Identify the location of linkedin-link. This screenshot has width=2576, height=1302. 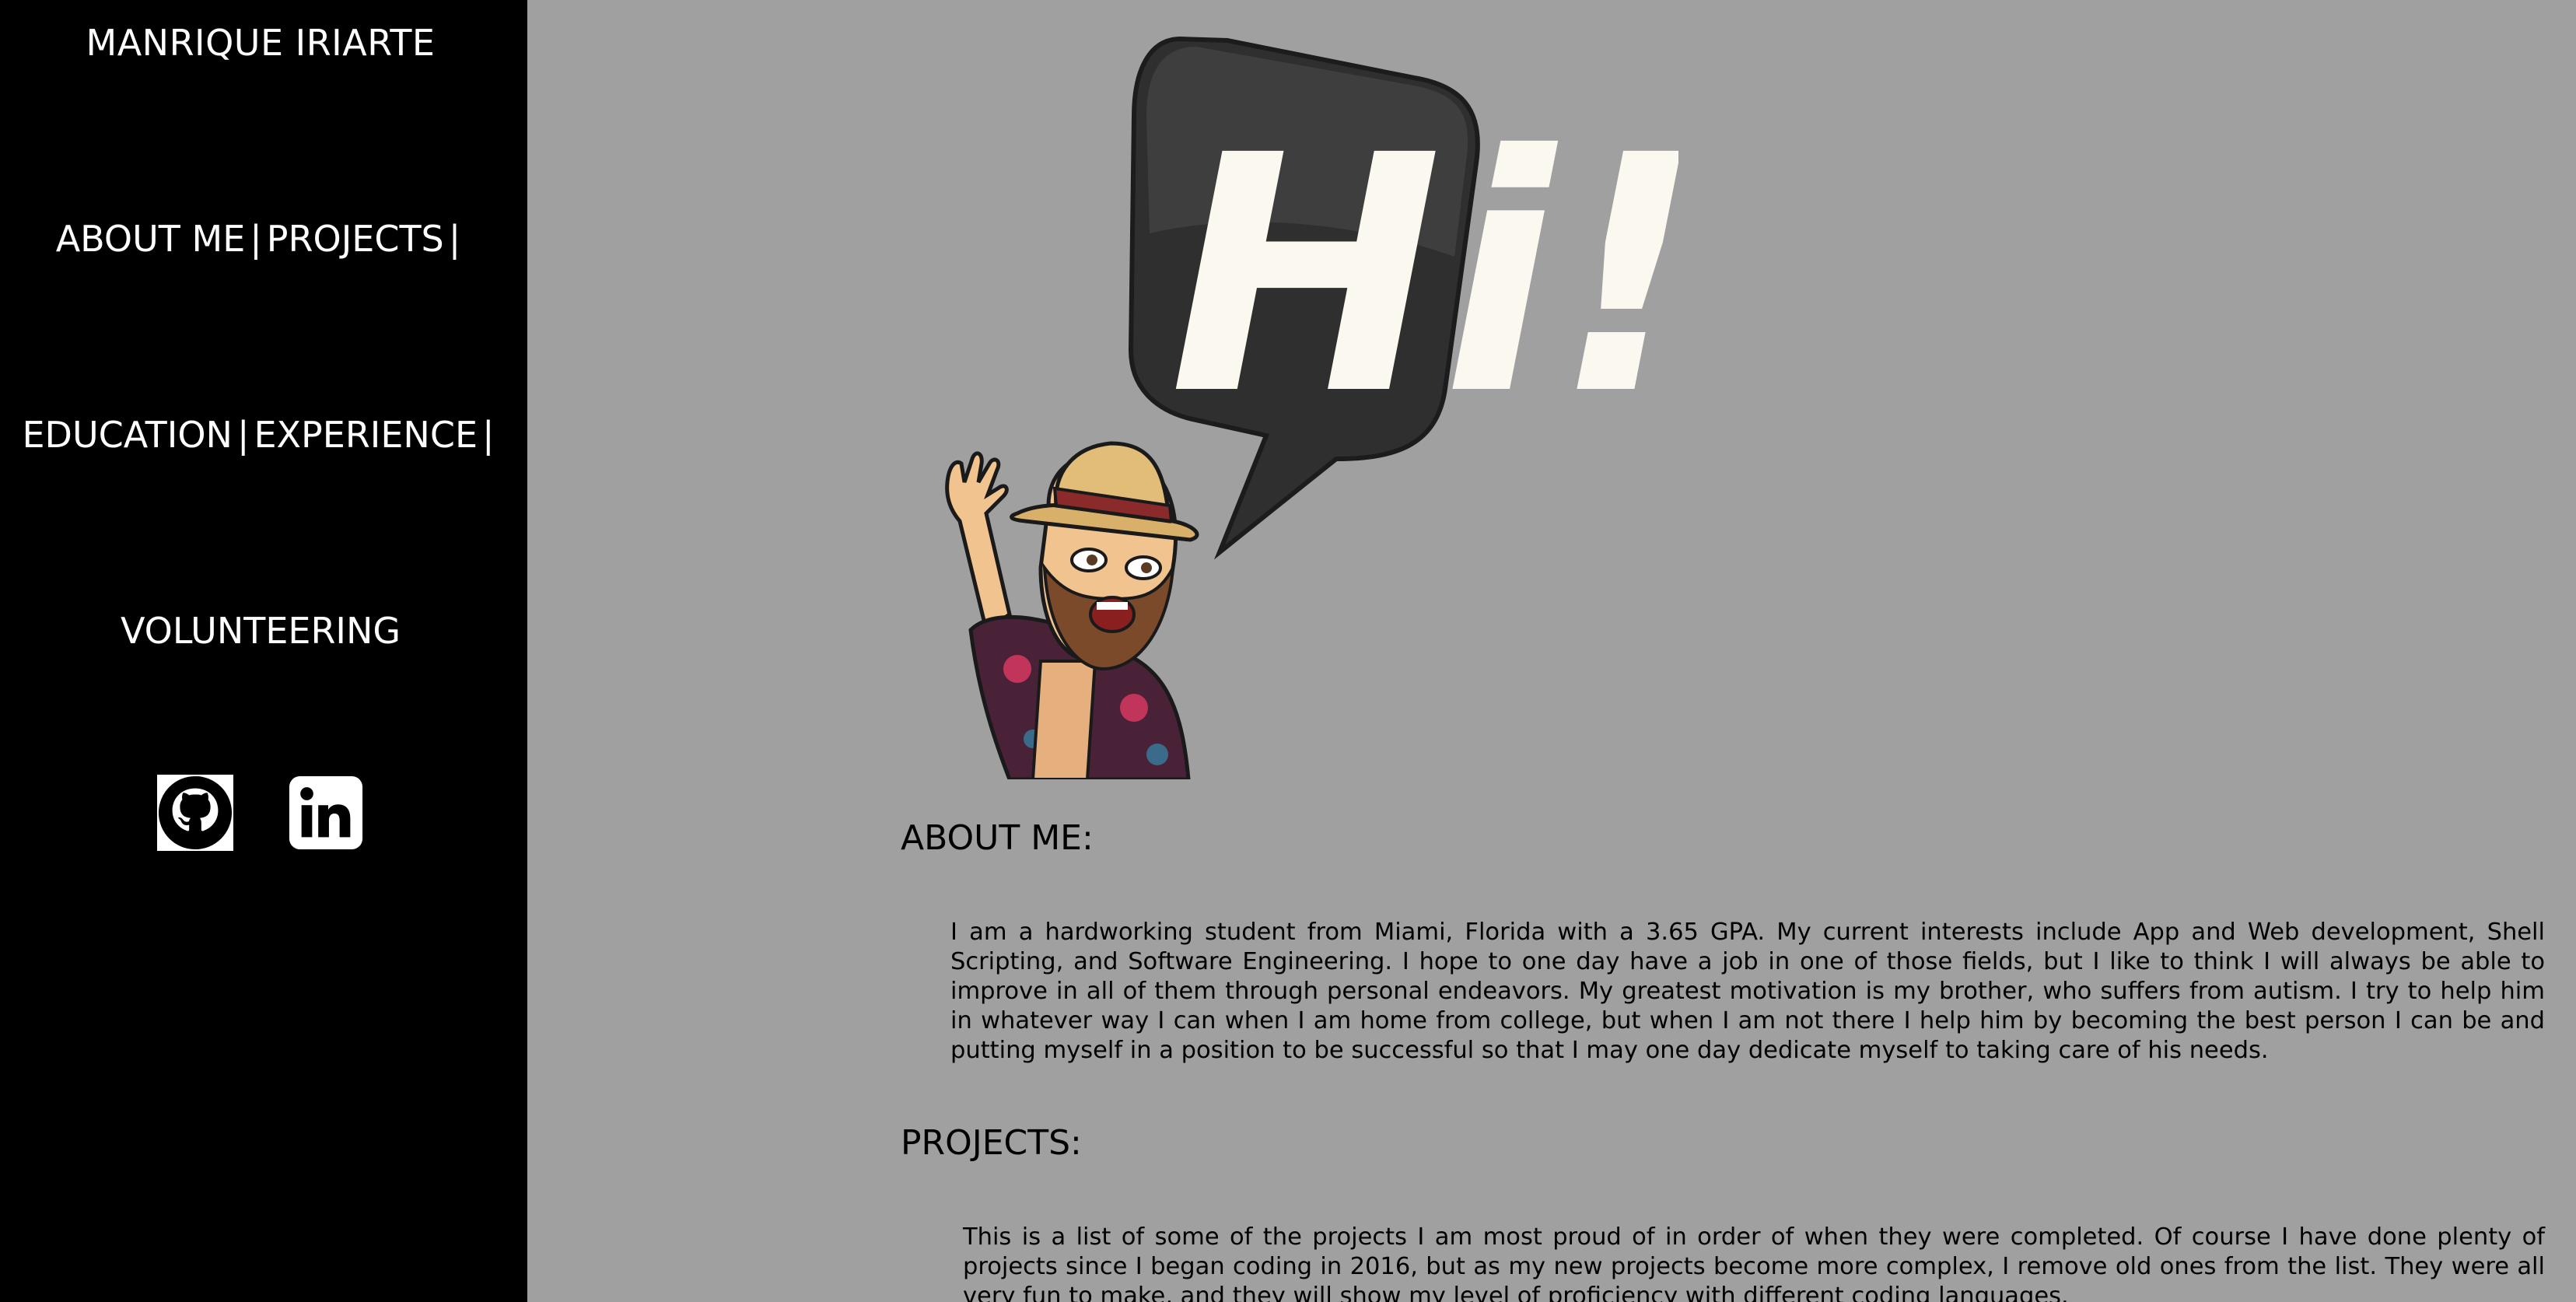
(326, 813).